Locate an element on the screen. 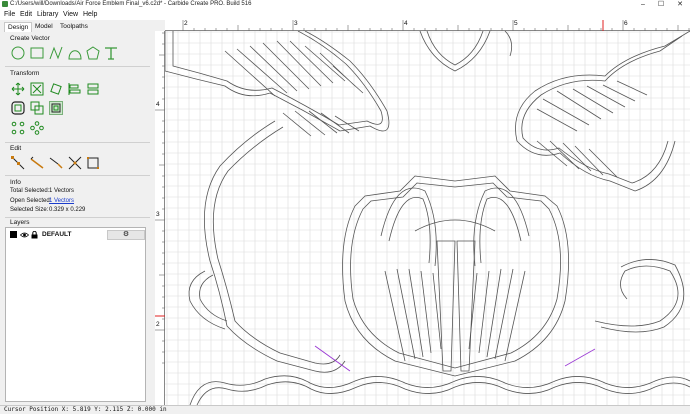 This screenshot has height=414, width=690. selected-size-label: Selected Size: is located at coordinates (29, 210).